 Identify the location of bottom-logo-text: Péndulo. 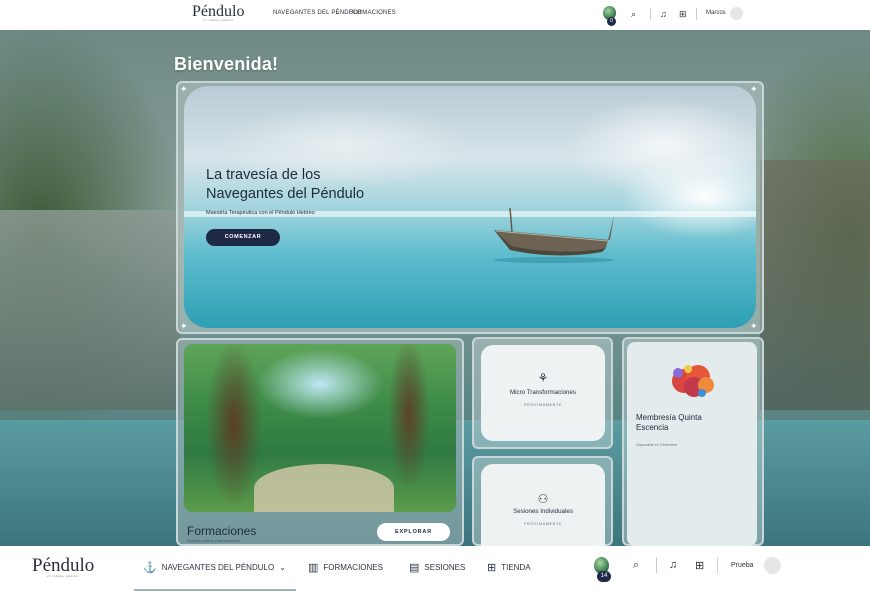
(63, 565).